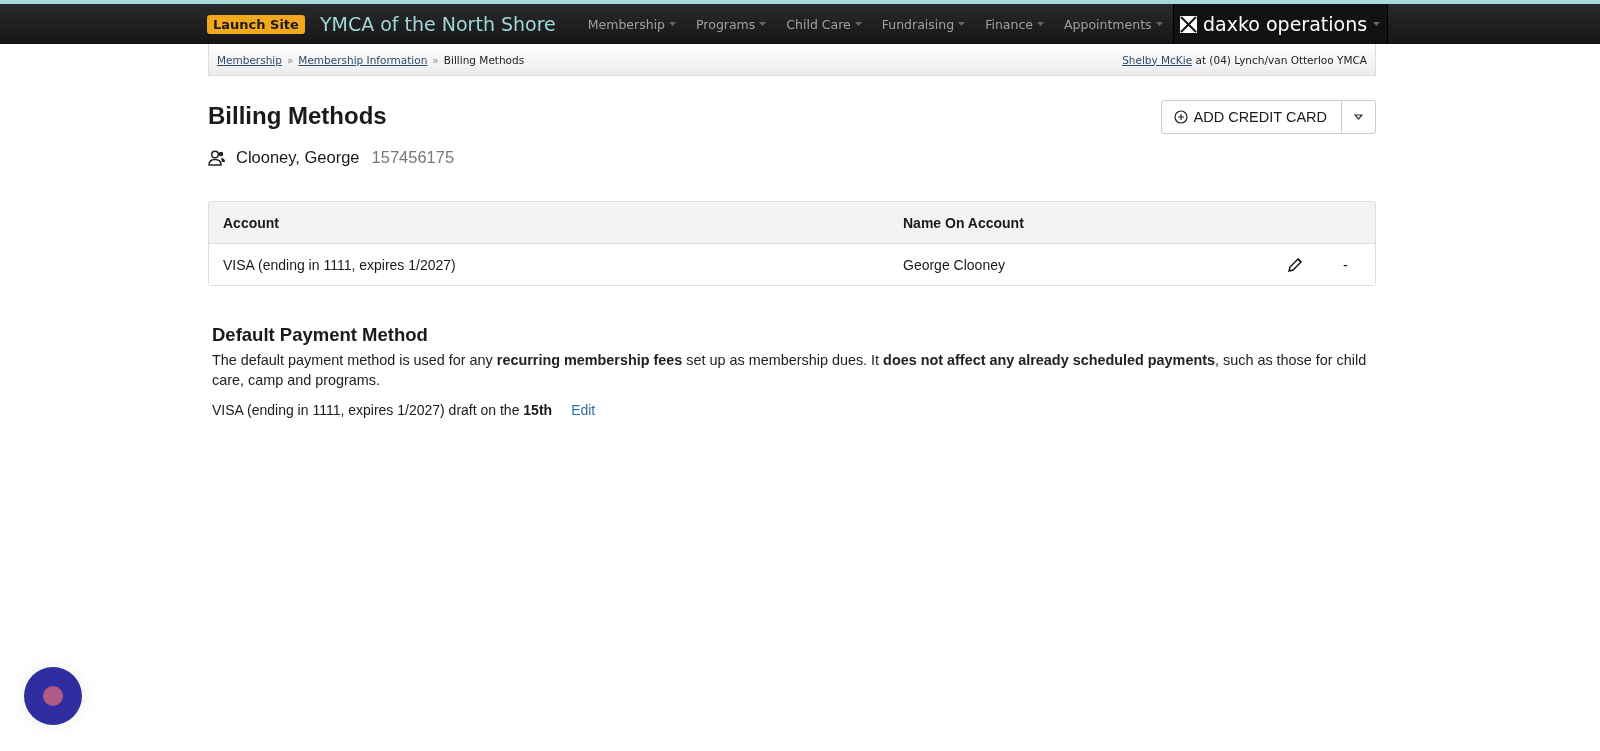 The width and height of the screenshot is (1600, 751). I want to click on nav-menu: Child Care, so click(824, 24).